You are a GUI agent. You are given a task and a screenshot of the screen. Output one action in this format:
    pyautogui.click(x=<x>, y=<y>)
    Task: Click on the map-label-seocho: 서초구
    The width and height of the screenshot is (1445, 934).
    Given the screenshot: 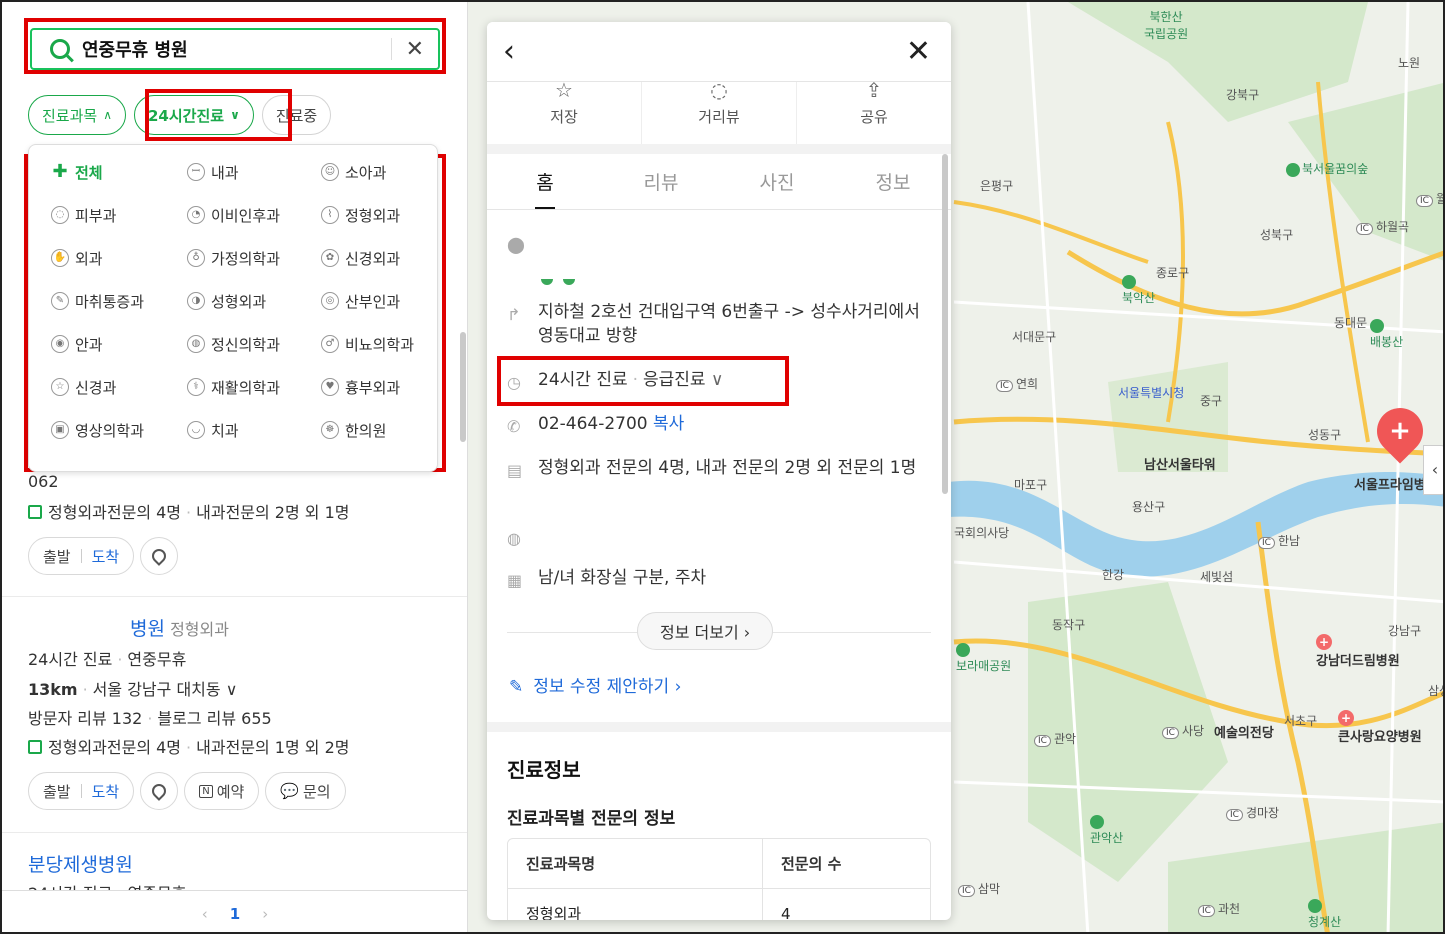 What is the action you would take?
    pyautogui.click(x=1301, y=721)
    